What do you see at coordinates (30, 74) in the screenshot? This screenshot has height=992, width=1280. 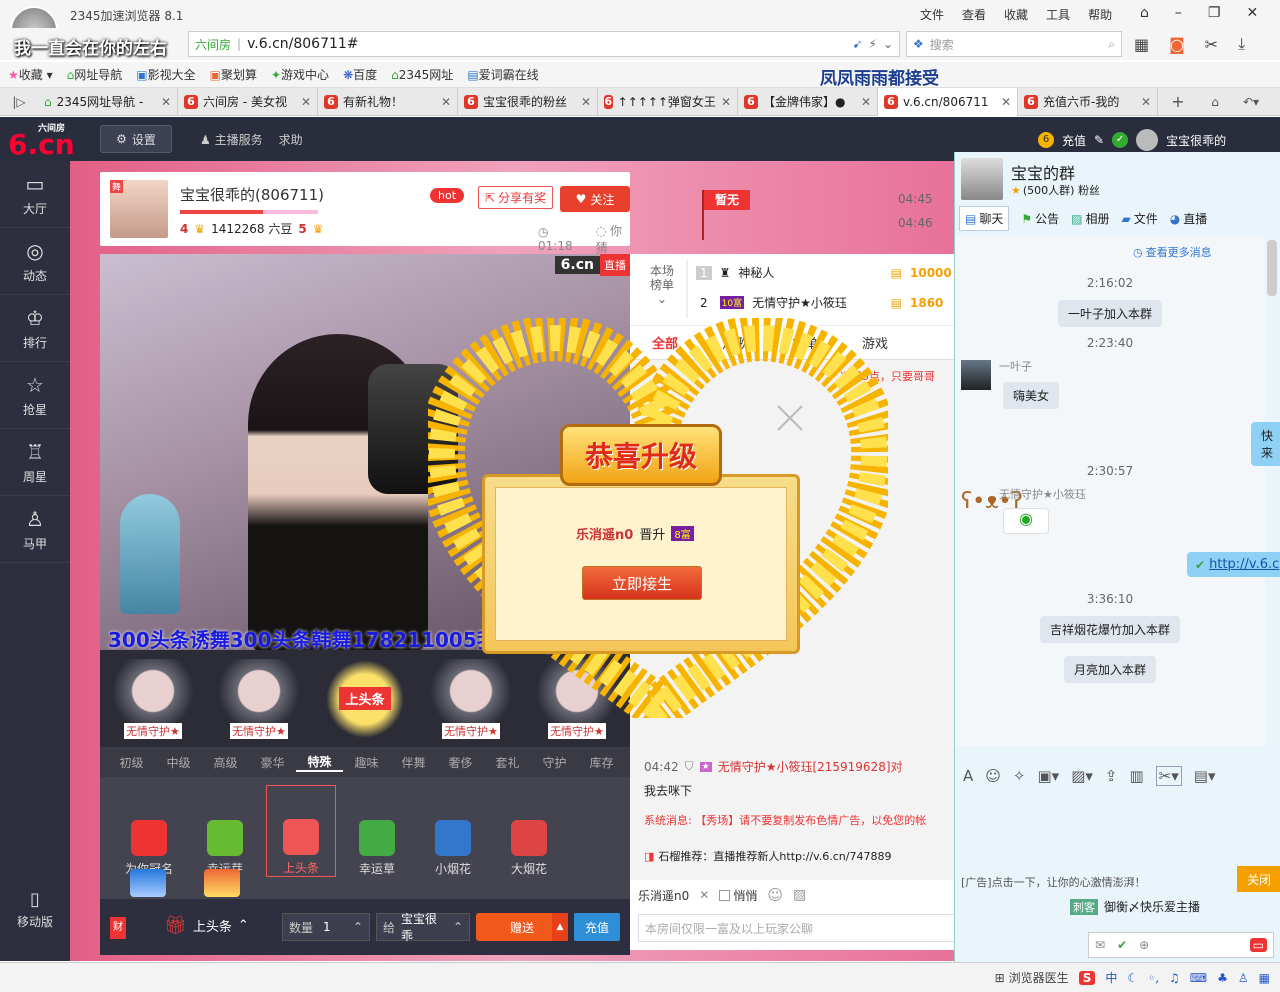 I see `bookmark-favorites: ★收藏 ▾` at bounding box center [30, 74].